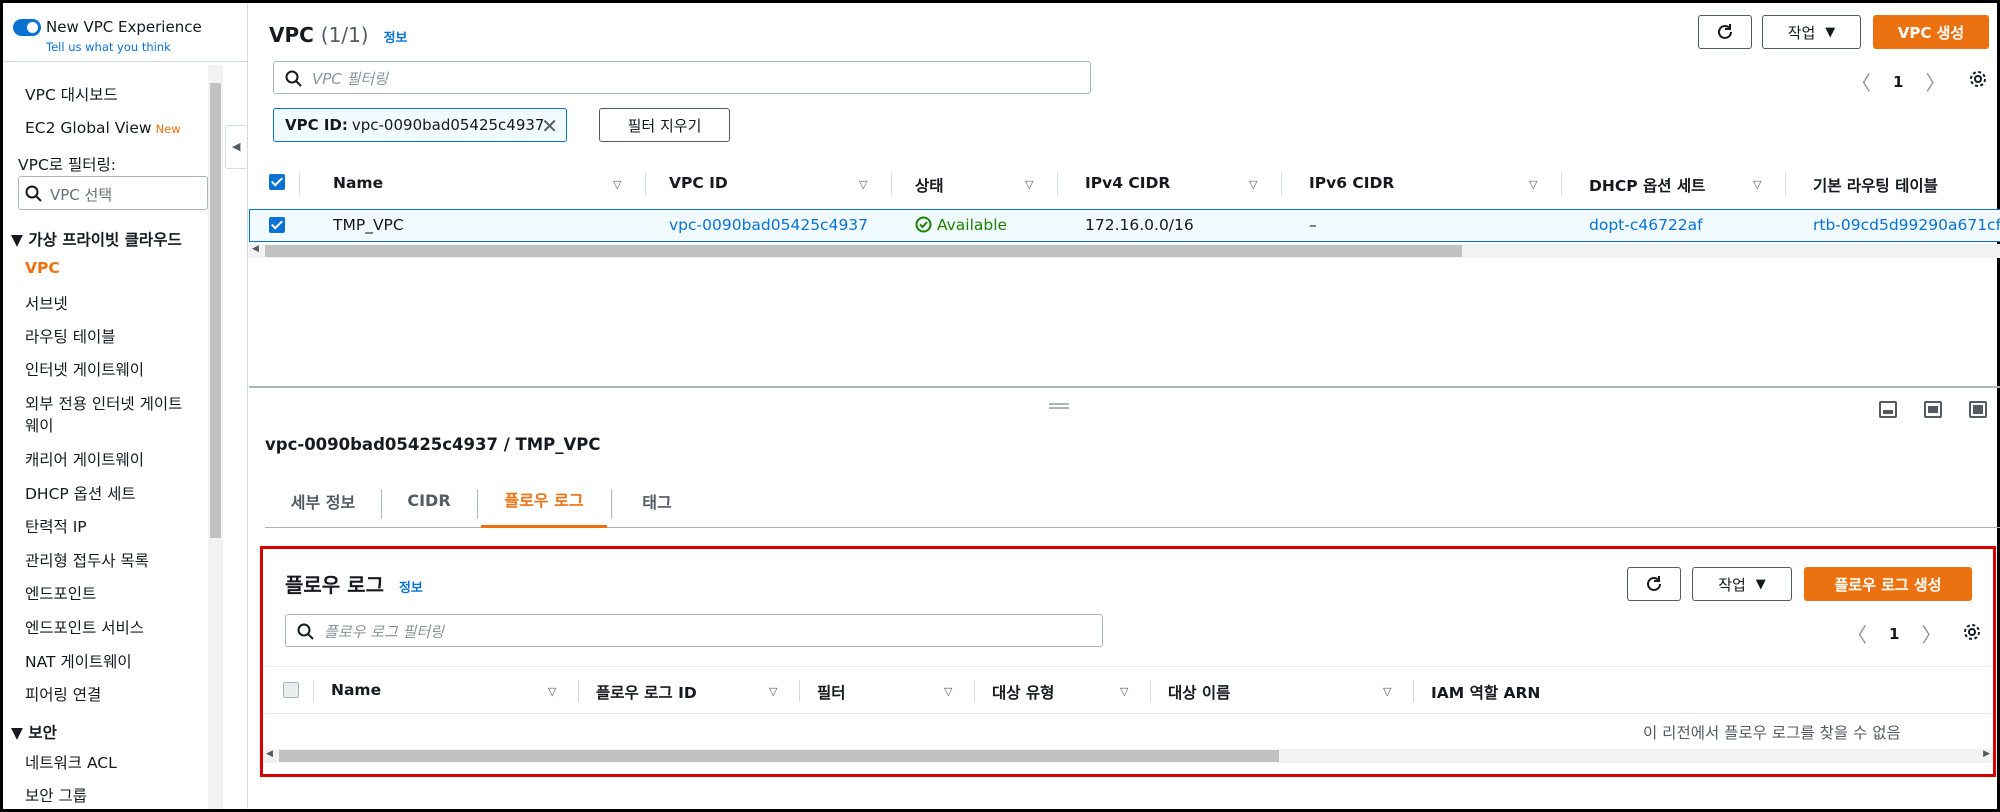 The width and height of the screenshot is (2000, 812). I want to click on sidebar-item-carrier-gateways: 캐리어 게이트웨이, so click(84, 459).